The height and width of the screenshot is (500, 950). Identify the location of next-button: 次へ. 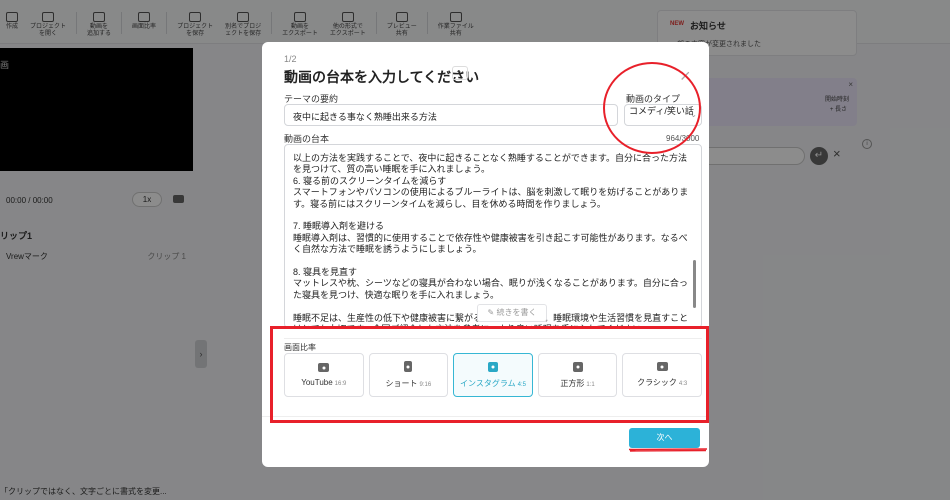
(664, 438).